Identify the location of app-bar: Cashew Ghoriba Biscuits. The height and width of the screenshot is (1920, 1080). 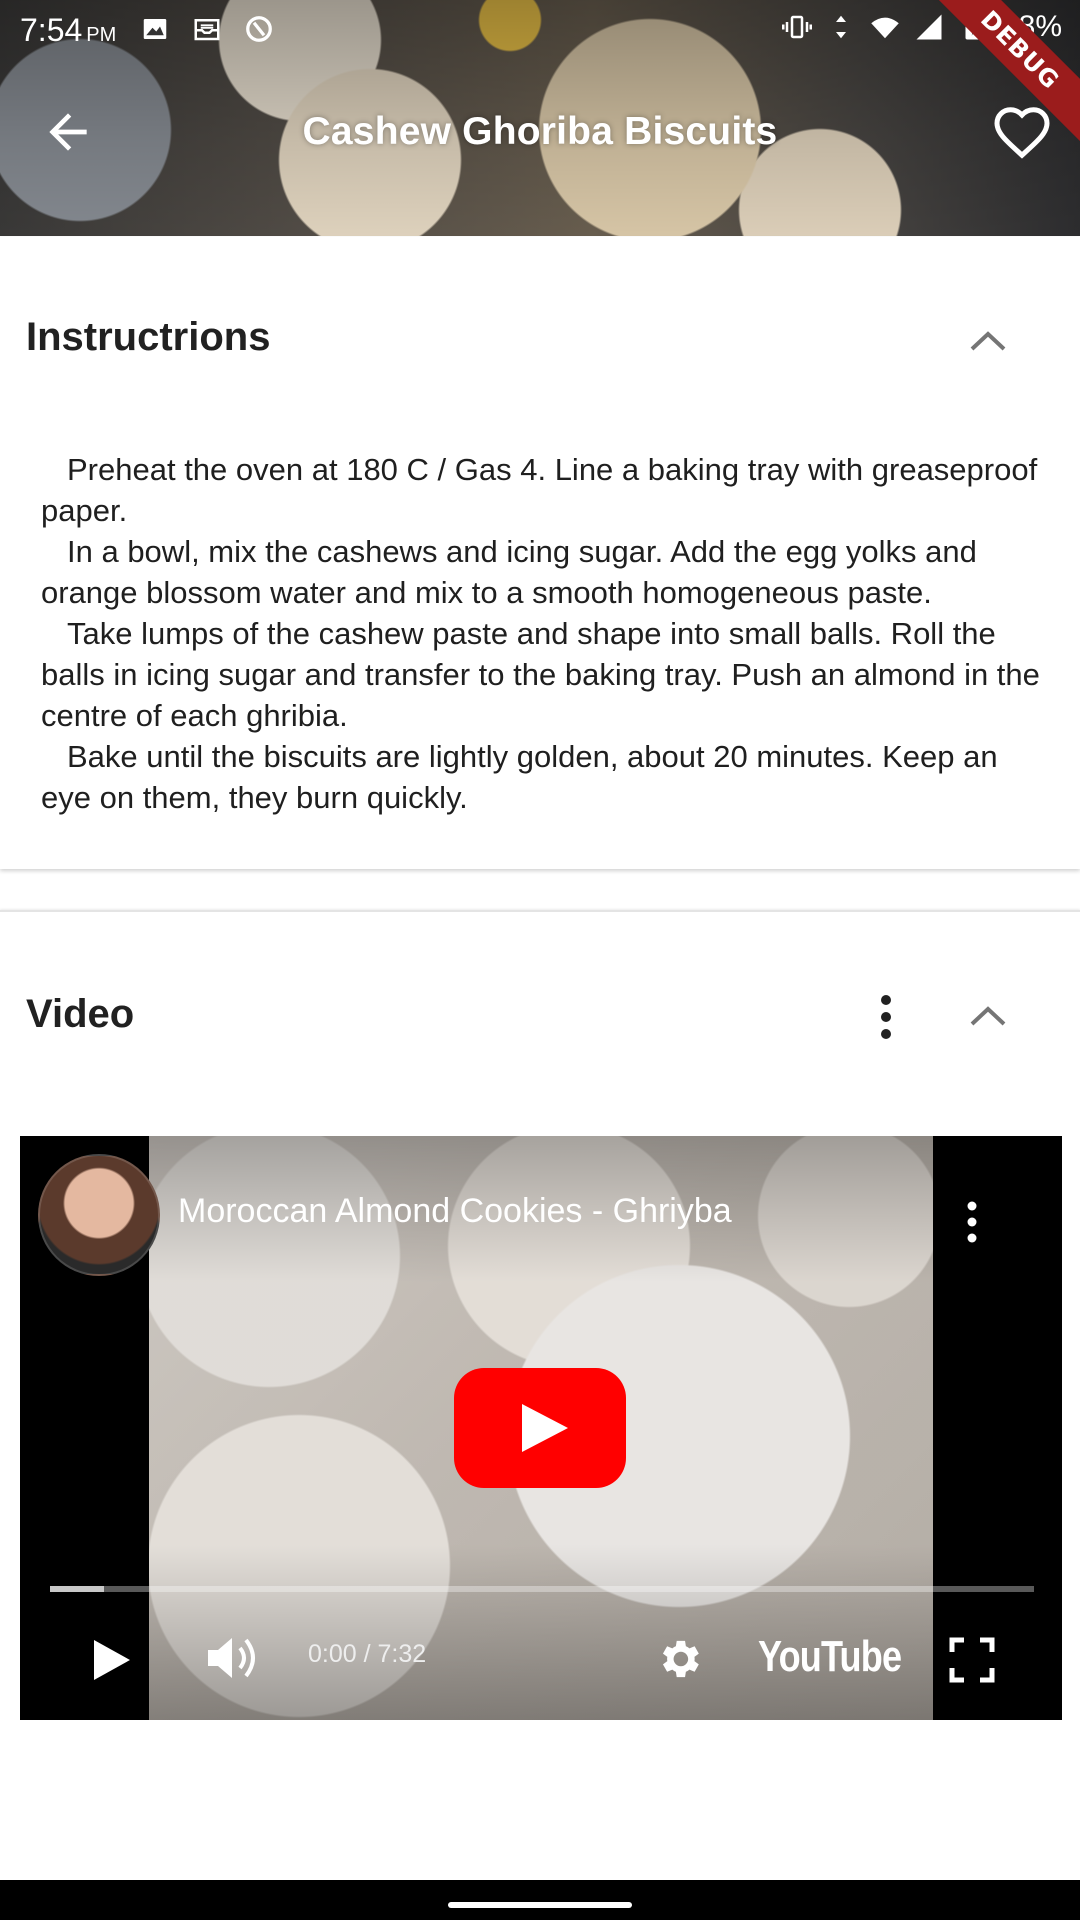
(540, 130).